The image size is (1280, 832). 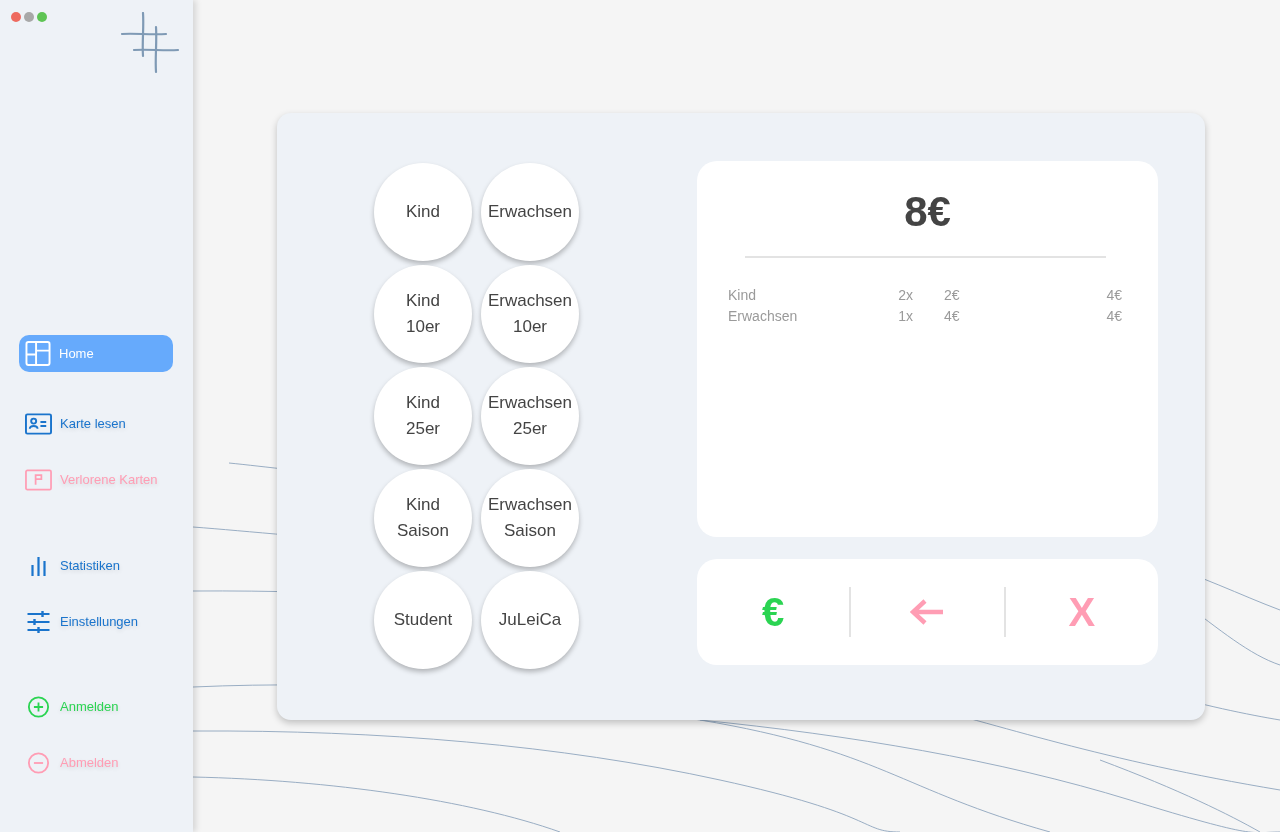 I want to click on item-quantity: 2x, so click(x=905, y=295).